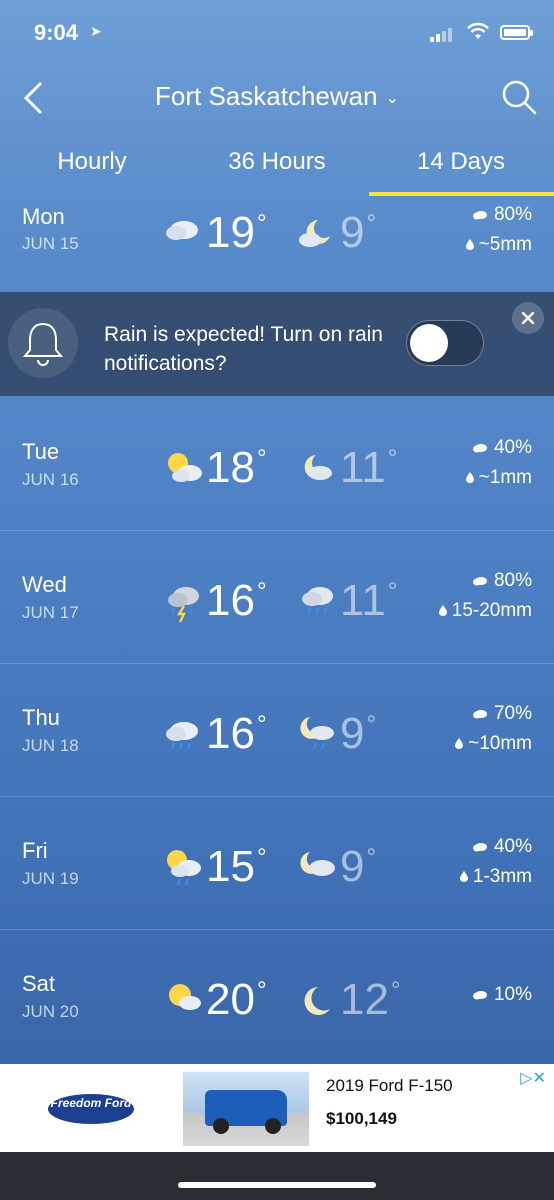 The image size is (554, 1200). I want to click on day-date: JUN 16, so click(50, 479).